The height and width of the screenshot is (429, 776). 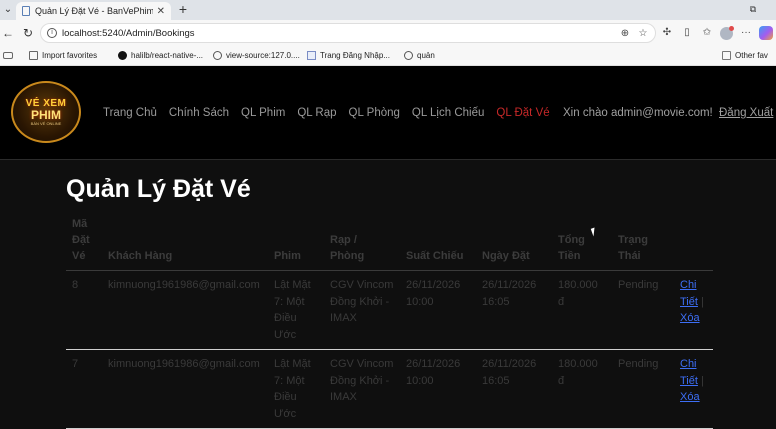 I want to click on browser-tab-active: Quản Lý Đặt Vé - BanVePhimOnline ✕, so click(x=93, y=11).